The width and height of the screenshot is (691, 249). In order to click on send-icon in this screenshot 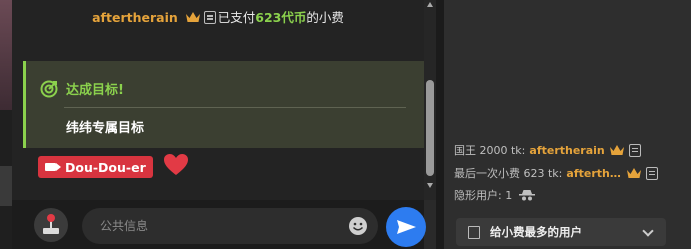, I will do `click(406, 227)`.